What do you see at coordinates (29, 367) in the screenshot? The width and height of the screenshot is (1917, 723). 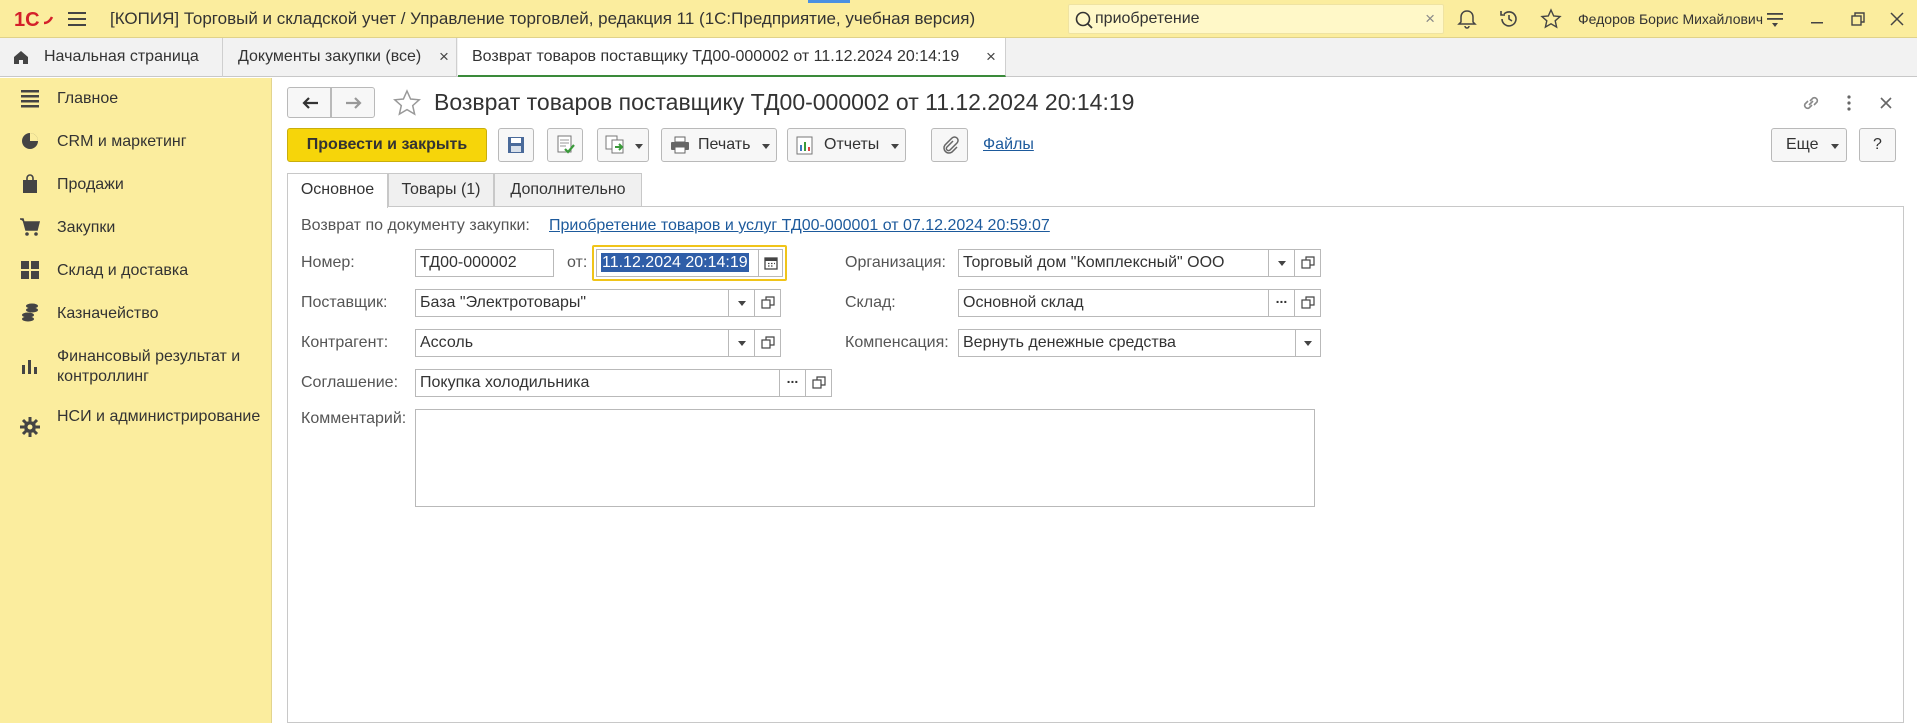 I see `bar-chart-icon` at bounding box center [29, 367].